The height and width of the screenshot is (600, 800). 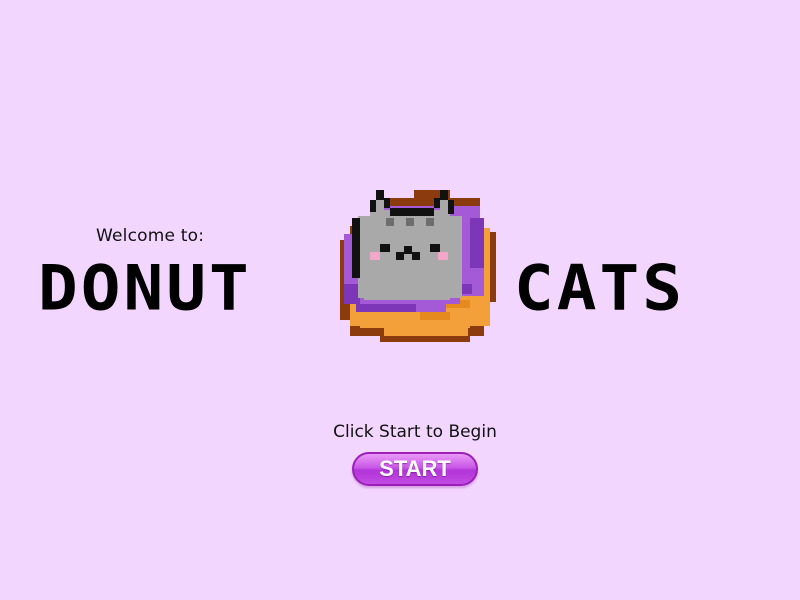 I want to click on logo-word-donut: DONUT, so click(x=145, y=288).